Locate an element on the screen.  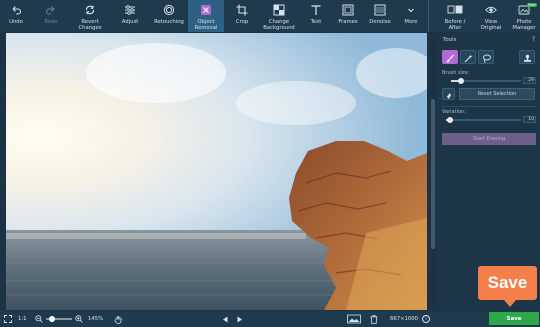
frames-icon is located at coordinates (348, 10).